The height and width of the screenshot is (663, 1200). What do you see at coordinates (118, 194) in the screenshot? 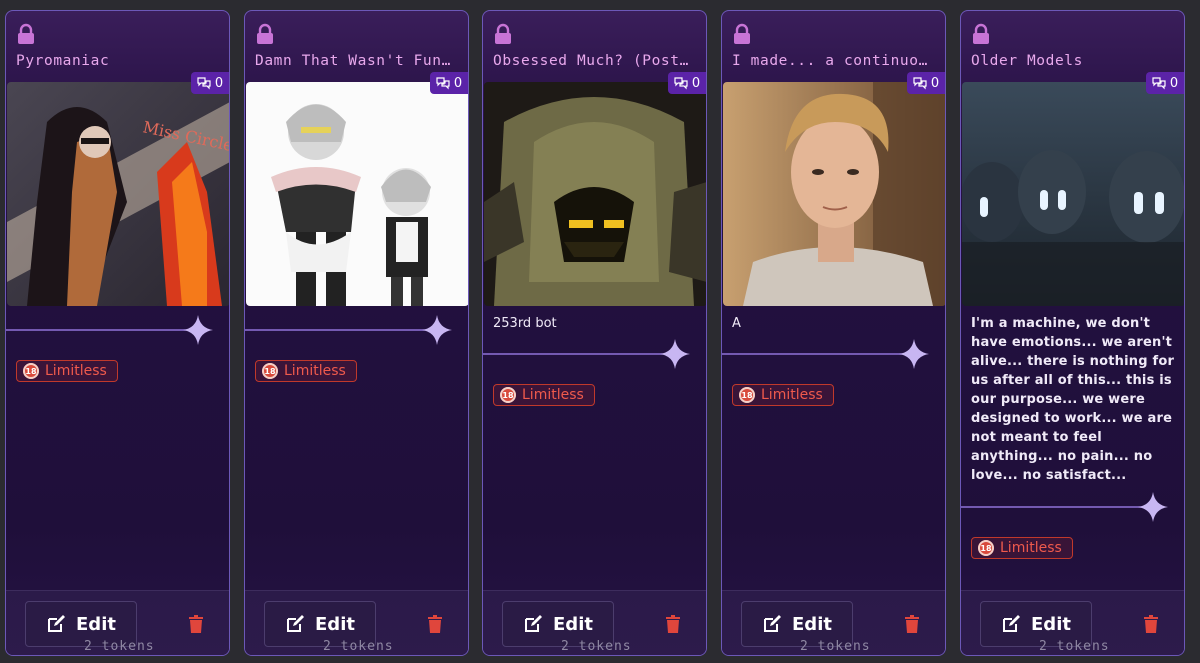
I see `character-image: Miss Circle` at bounding box center [118, 194].